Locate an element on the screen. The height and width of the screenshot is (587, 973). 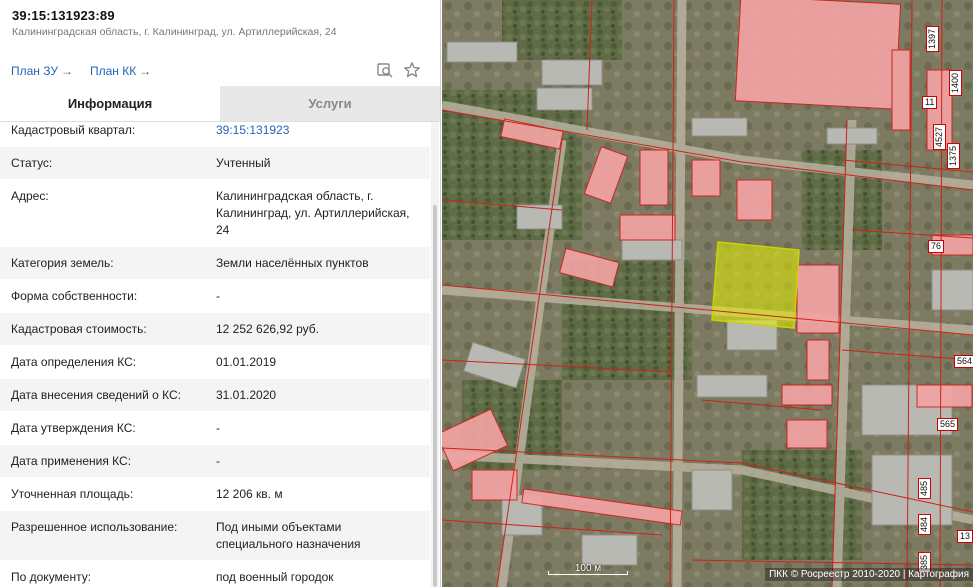
info-row-label: Разрешенное использование: is located at coordinates (94, 527).